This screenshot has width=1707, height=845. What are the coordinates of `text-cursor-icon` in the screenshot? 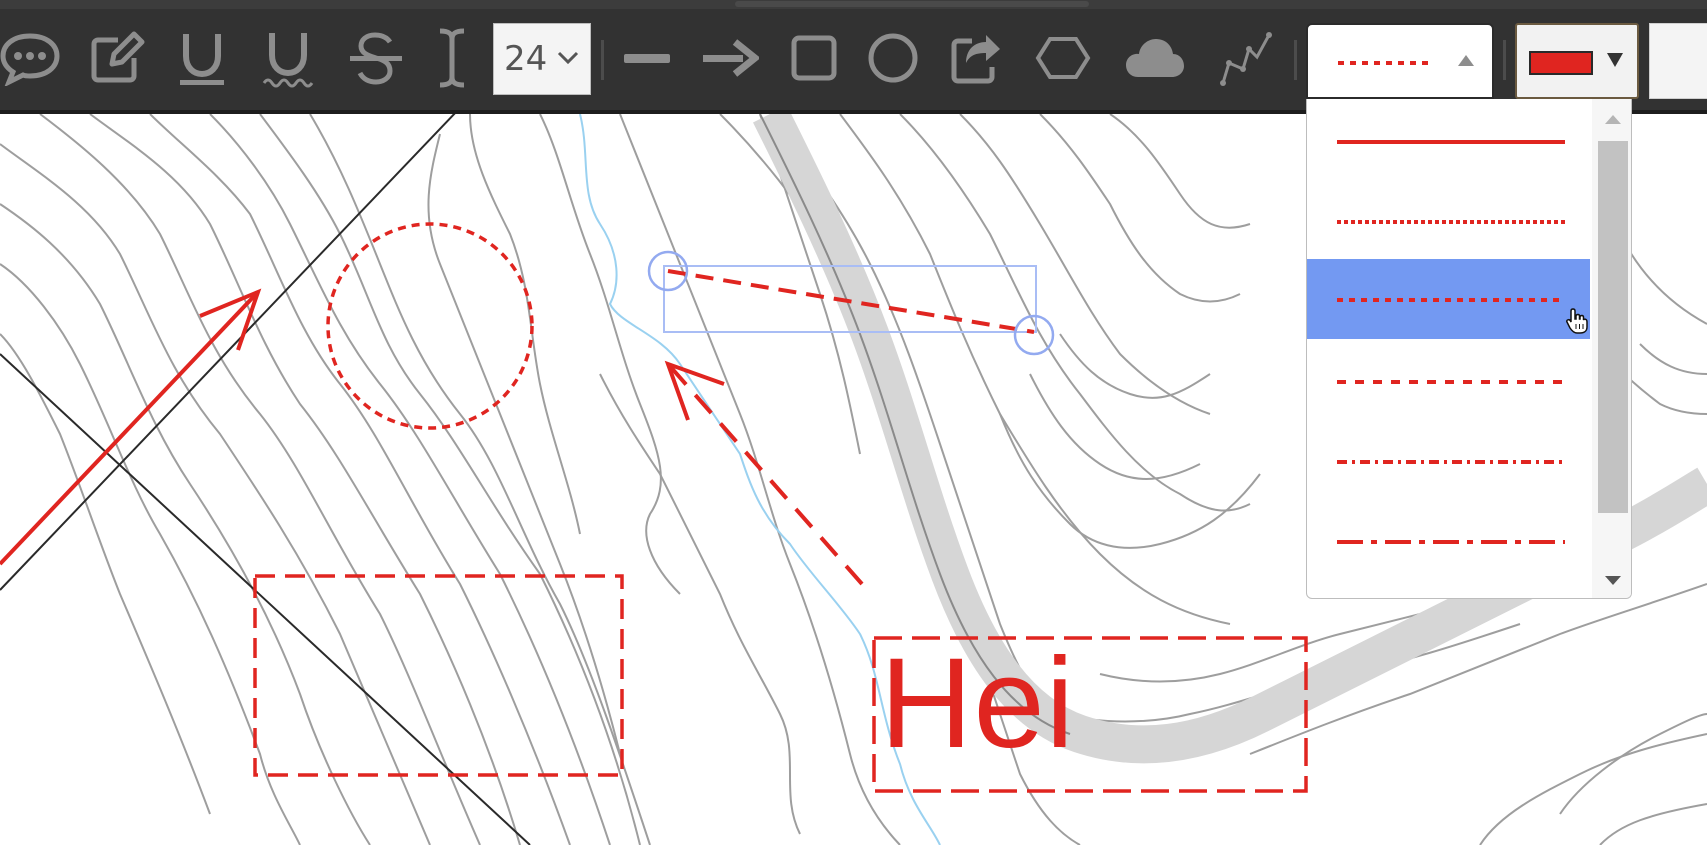 It's located at (452, 58).